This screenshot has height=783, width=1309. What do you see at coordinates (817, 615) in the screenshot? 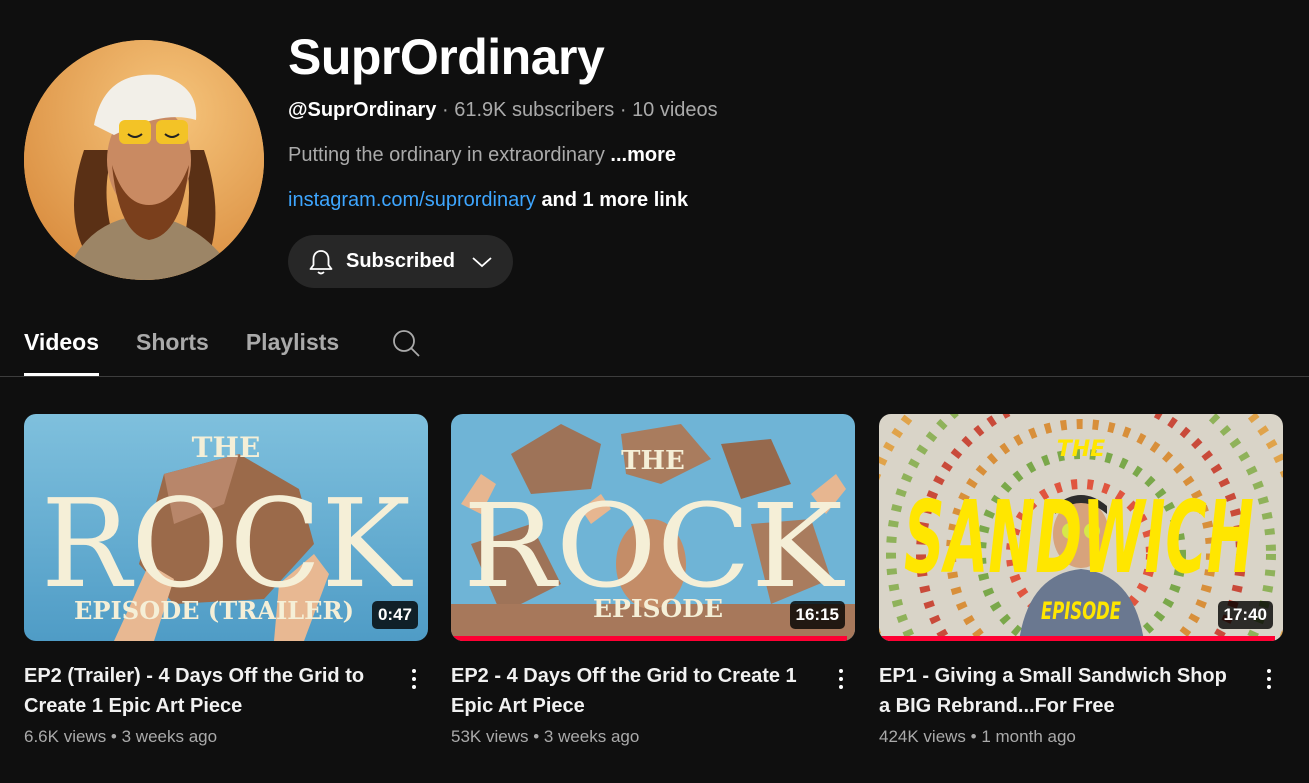
I see `duration-badge: 16:15` at bounding box center [817, 615].